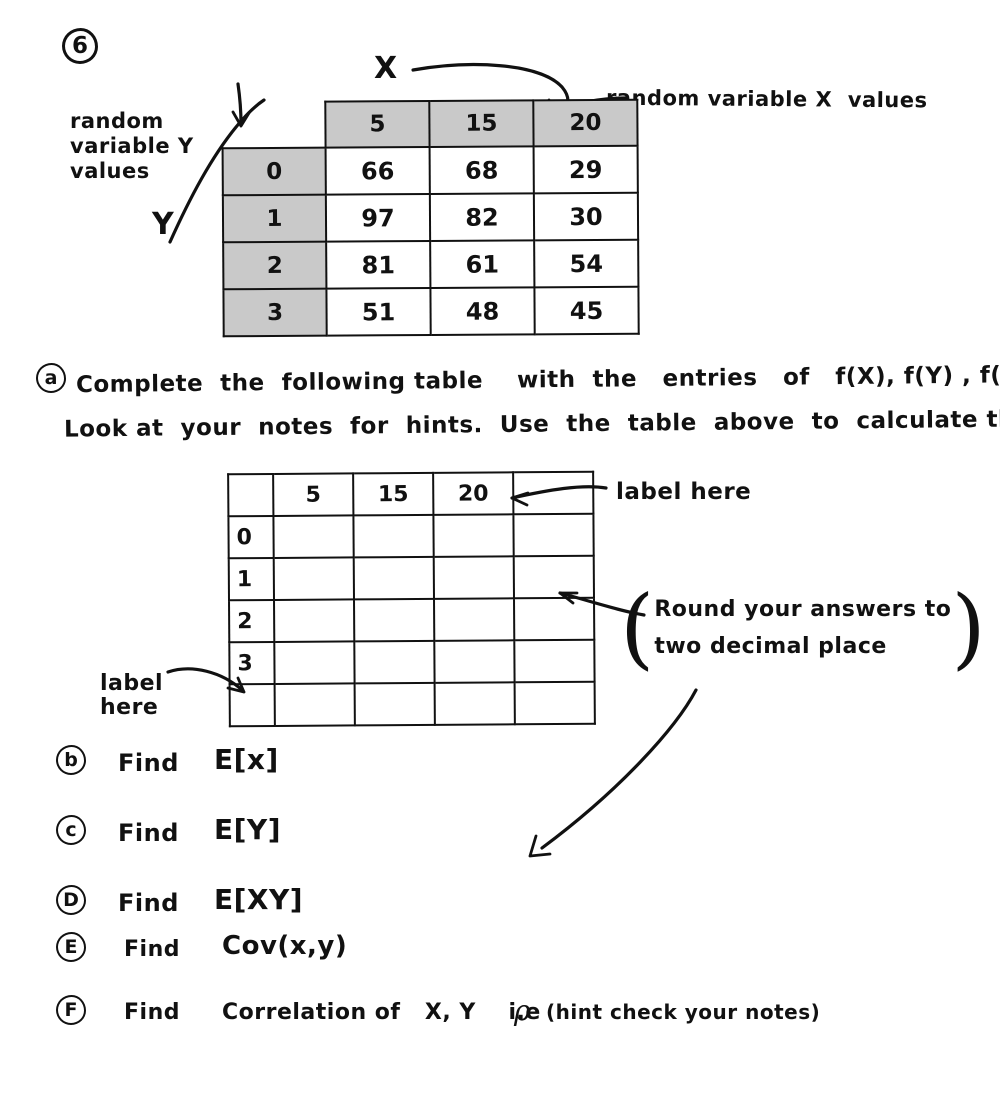  What do you see at coordinates (377, 171) in the screenshot?
I see `cell-r0-c0: 66` at bounding box center [377, 171].